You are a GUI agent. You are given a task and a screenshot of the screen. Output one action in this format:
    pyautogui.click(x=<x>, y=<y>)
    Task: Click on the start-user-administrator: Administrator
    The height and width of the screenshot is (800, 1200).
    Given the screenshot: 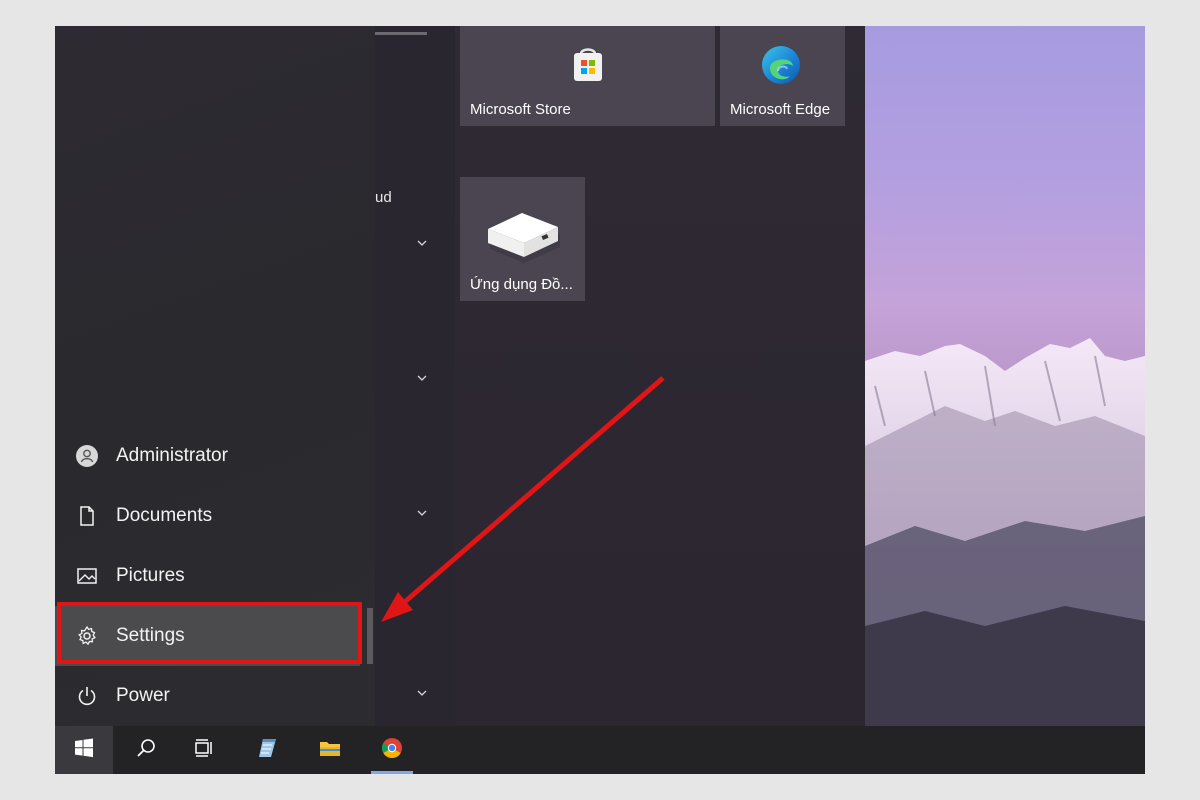 What is the action you would take?
    pyautogui.click(x=207, y=456)
    